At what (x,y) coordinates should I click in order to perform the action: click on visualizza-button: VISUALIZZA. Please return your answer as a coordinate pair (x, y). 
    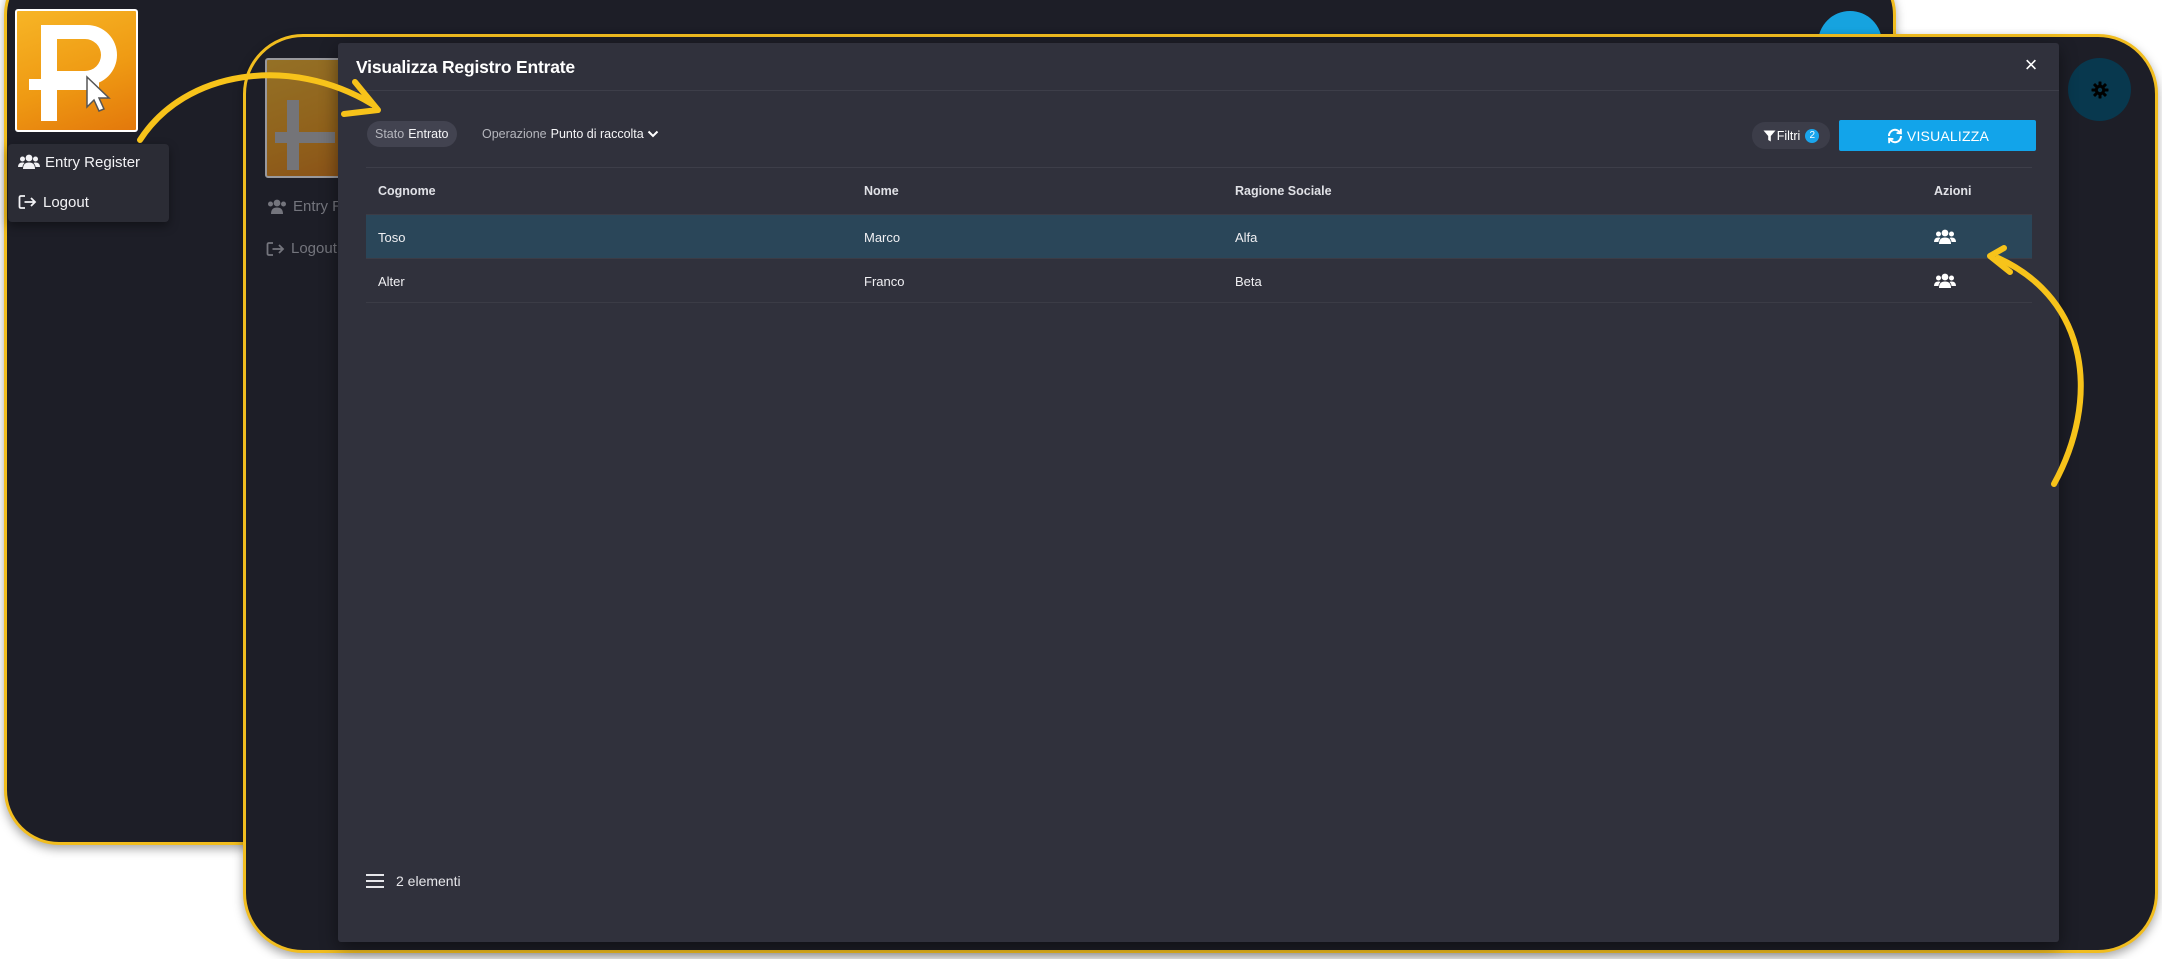
    Looking at the image, I should click on (1937, 135).